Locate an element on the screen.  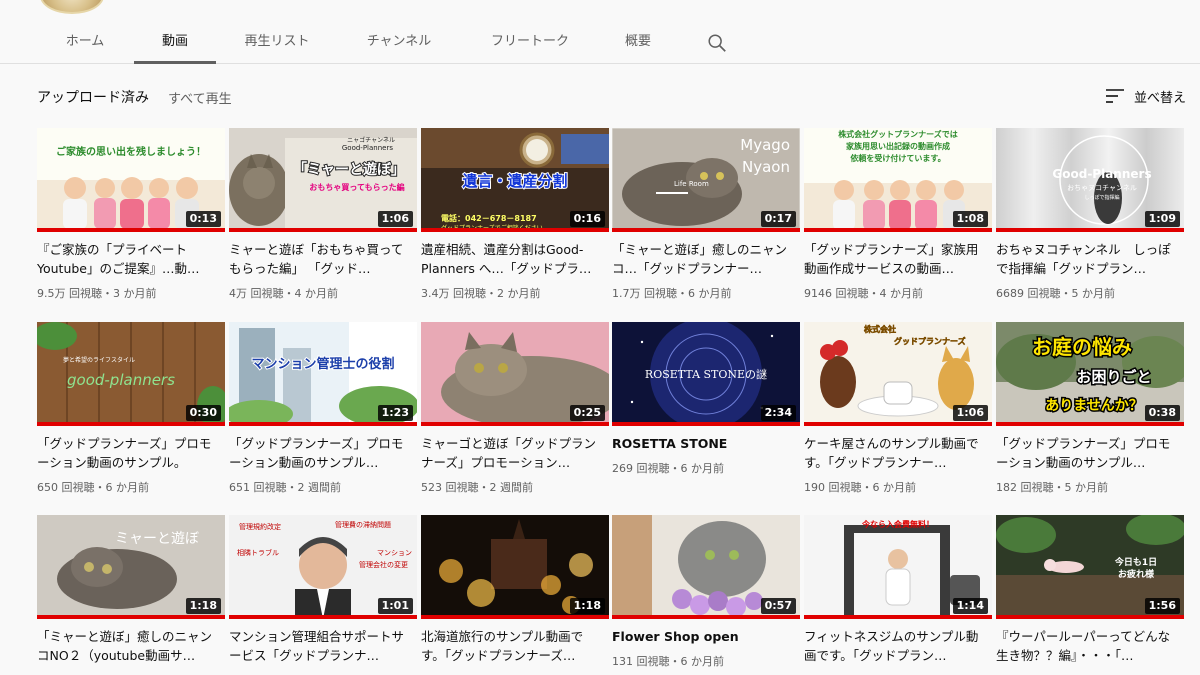
duration-badge: 1:14 is located at coordinates (970, 606).